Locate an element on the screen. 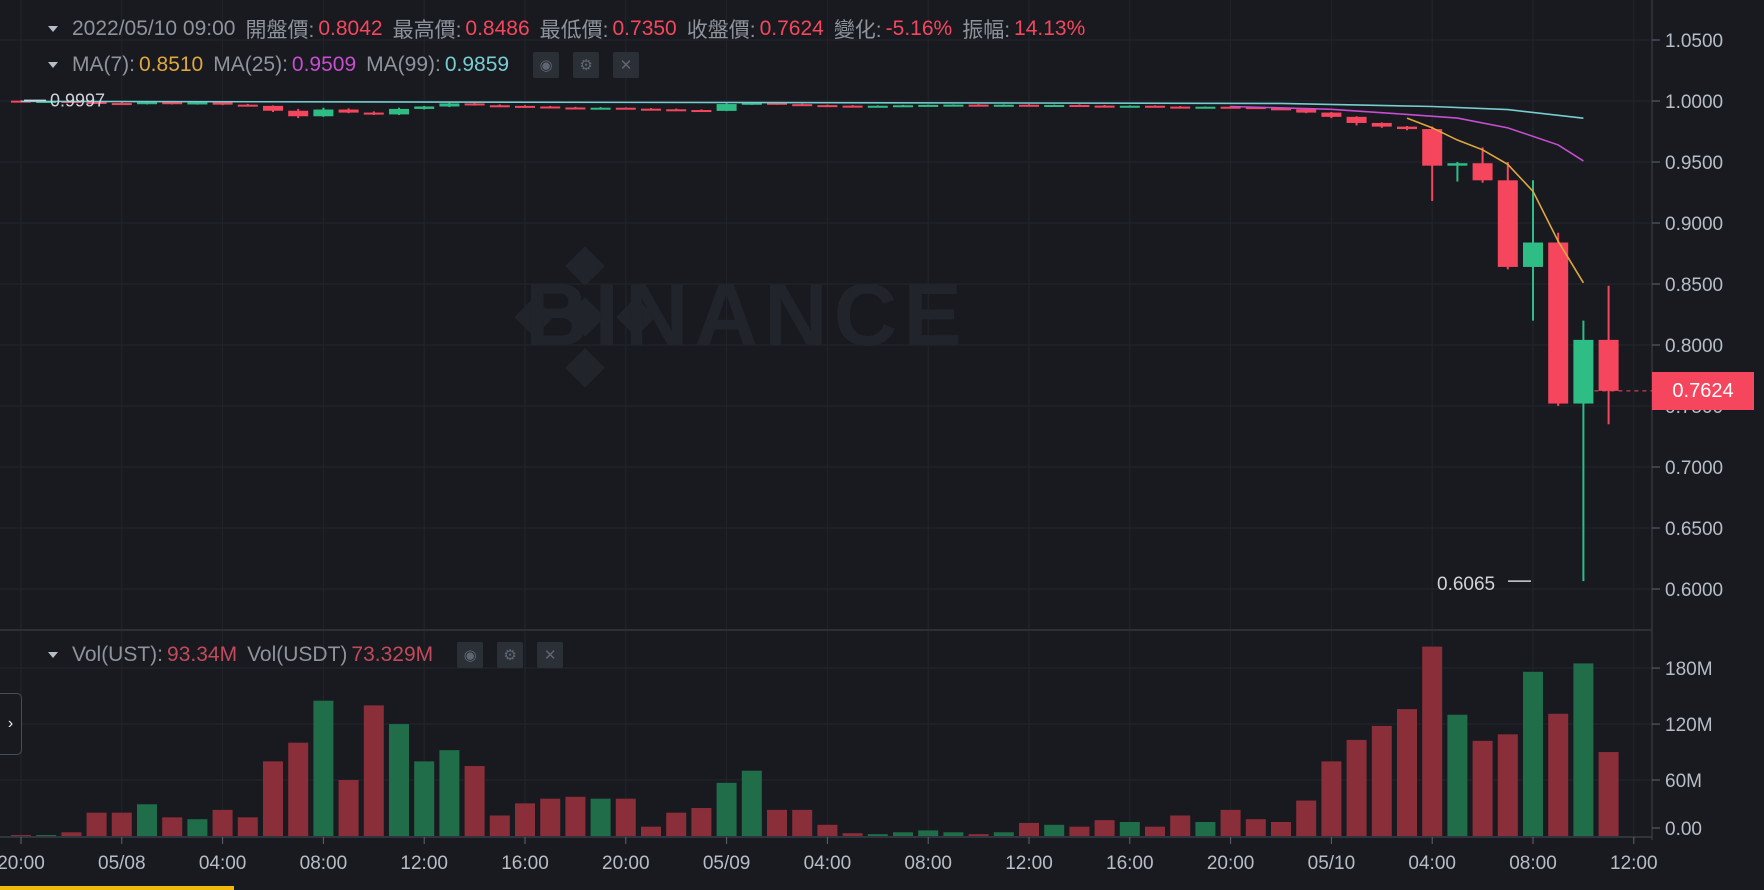 This screenshot has height=890, width=1764. ma25-value: 0.9509 is located at coordinates (324, 64).